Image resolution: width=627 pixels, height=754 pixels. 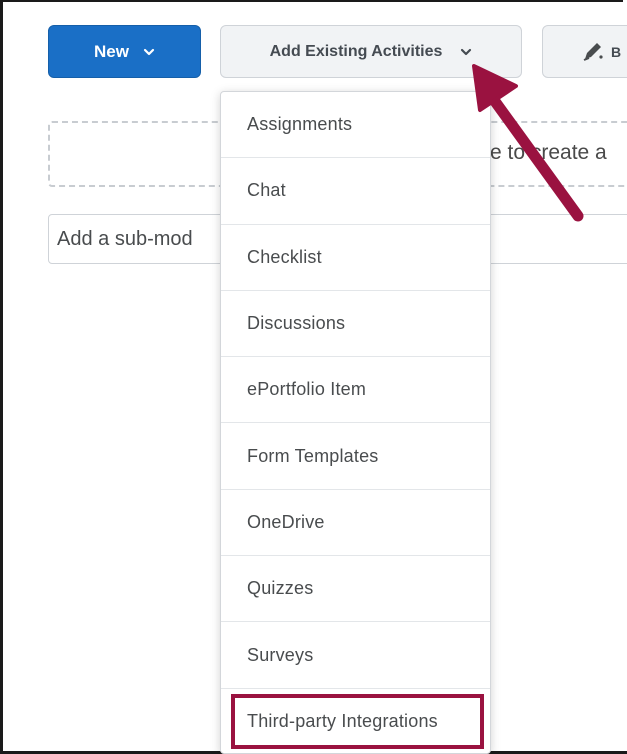 I want to click on menu-item-checklist: Checklist, so click(x=355, y=258).